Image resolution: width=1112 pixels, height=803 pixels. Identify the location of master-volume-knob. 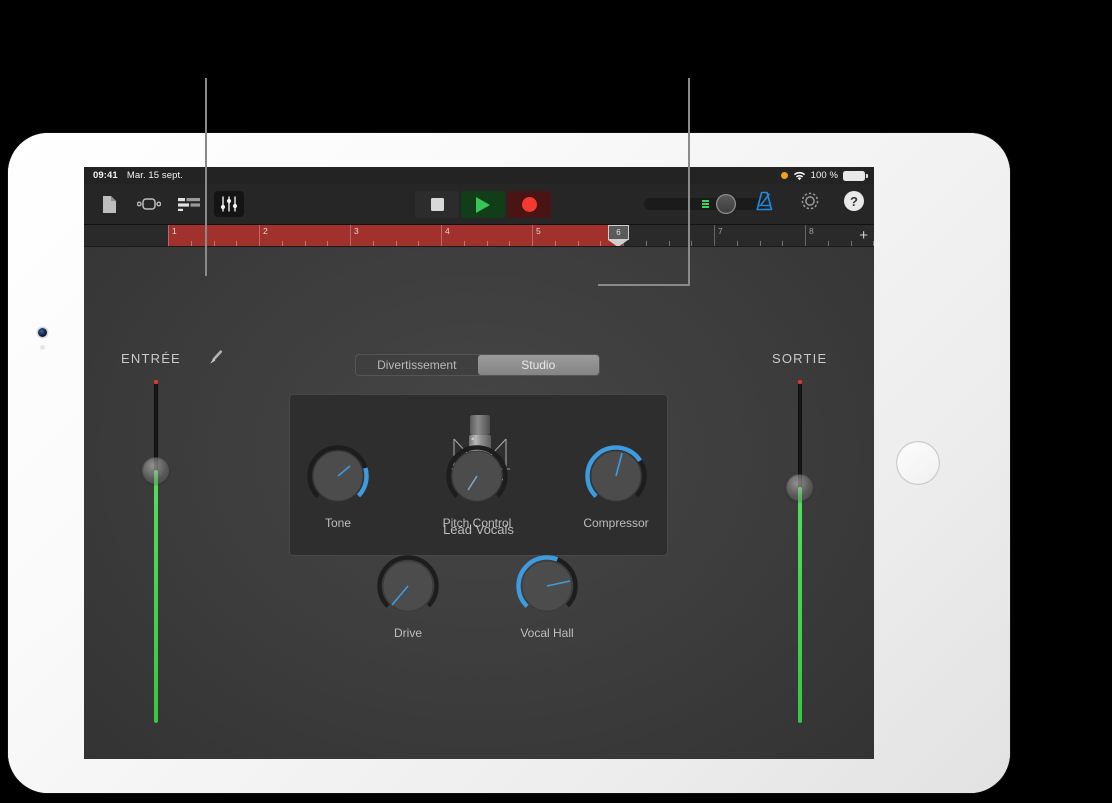
(726, 204).